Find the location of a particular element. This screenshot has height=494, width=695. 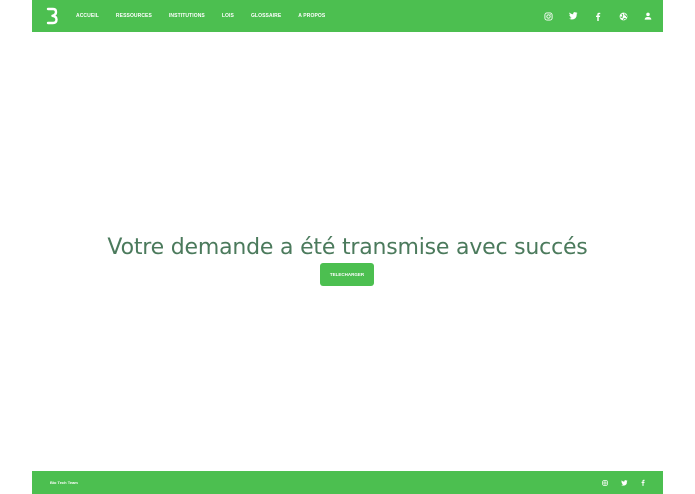

nav-item-lois: LOIS is located at coordinates (228, 16).